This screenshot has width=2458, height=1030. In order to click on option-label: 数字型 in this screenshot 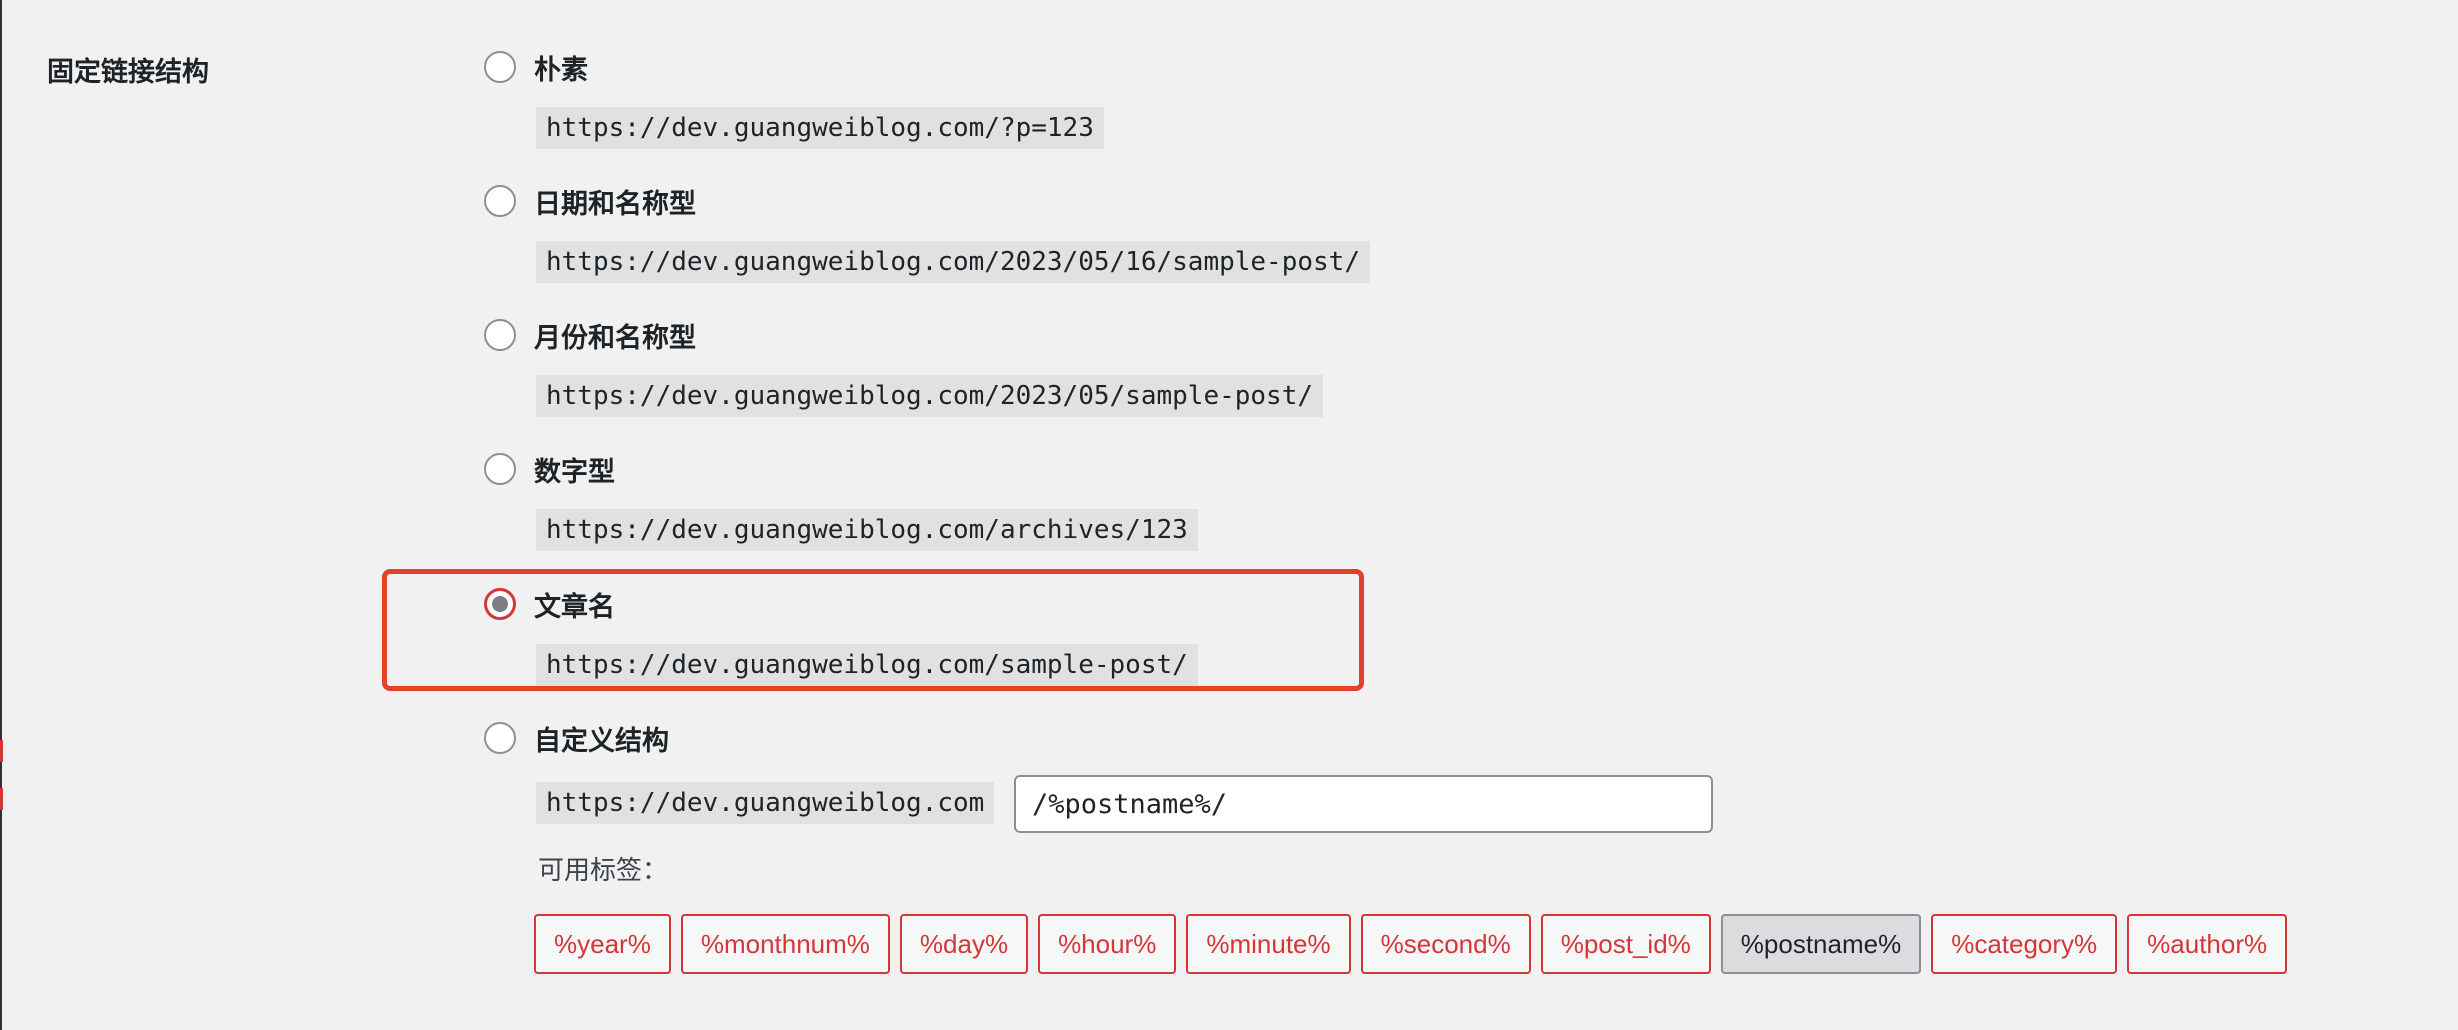, I will do `click(574, 472)`.